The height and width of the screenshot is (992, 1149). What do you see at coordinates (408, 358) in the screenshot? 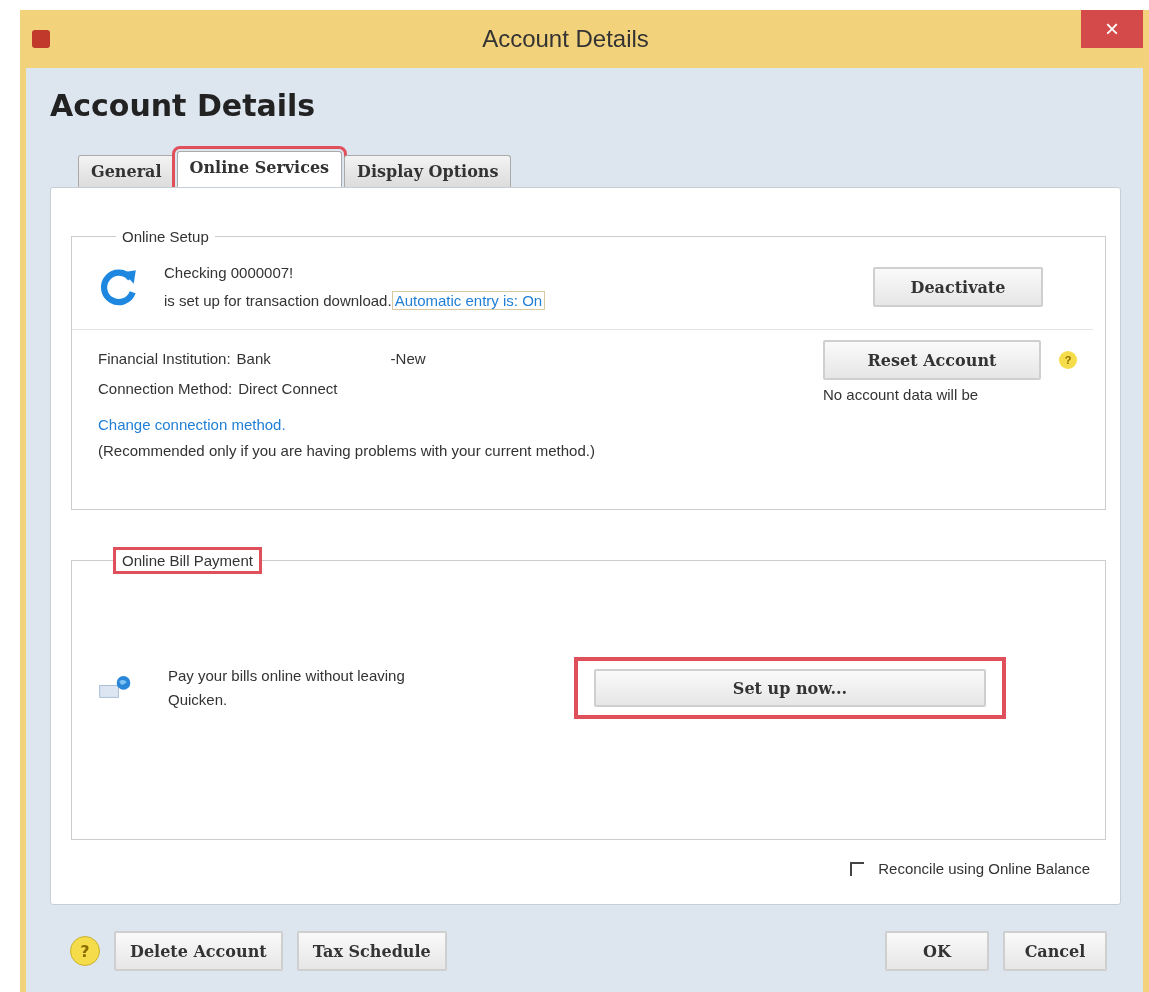
I see `field-value: -New` at bounding box center [408, 358].